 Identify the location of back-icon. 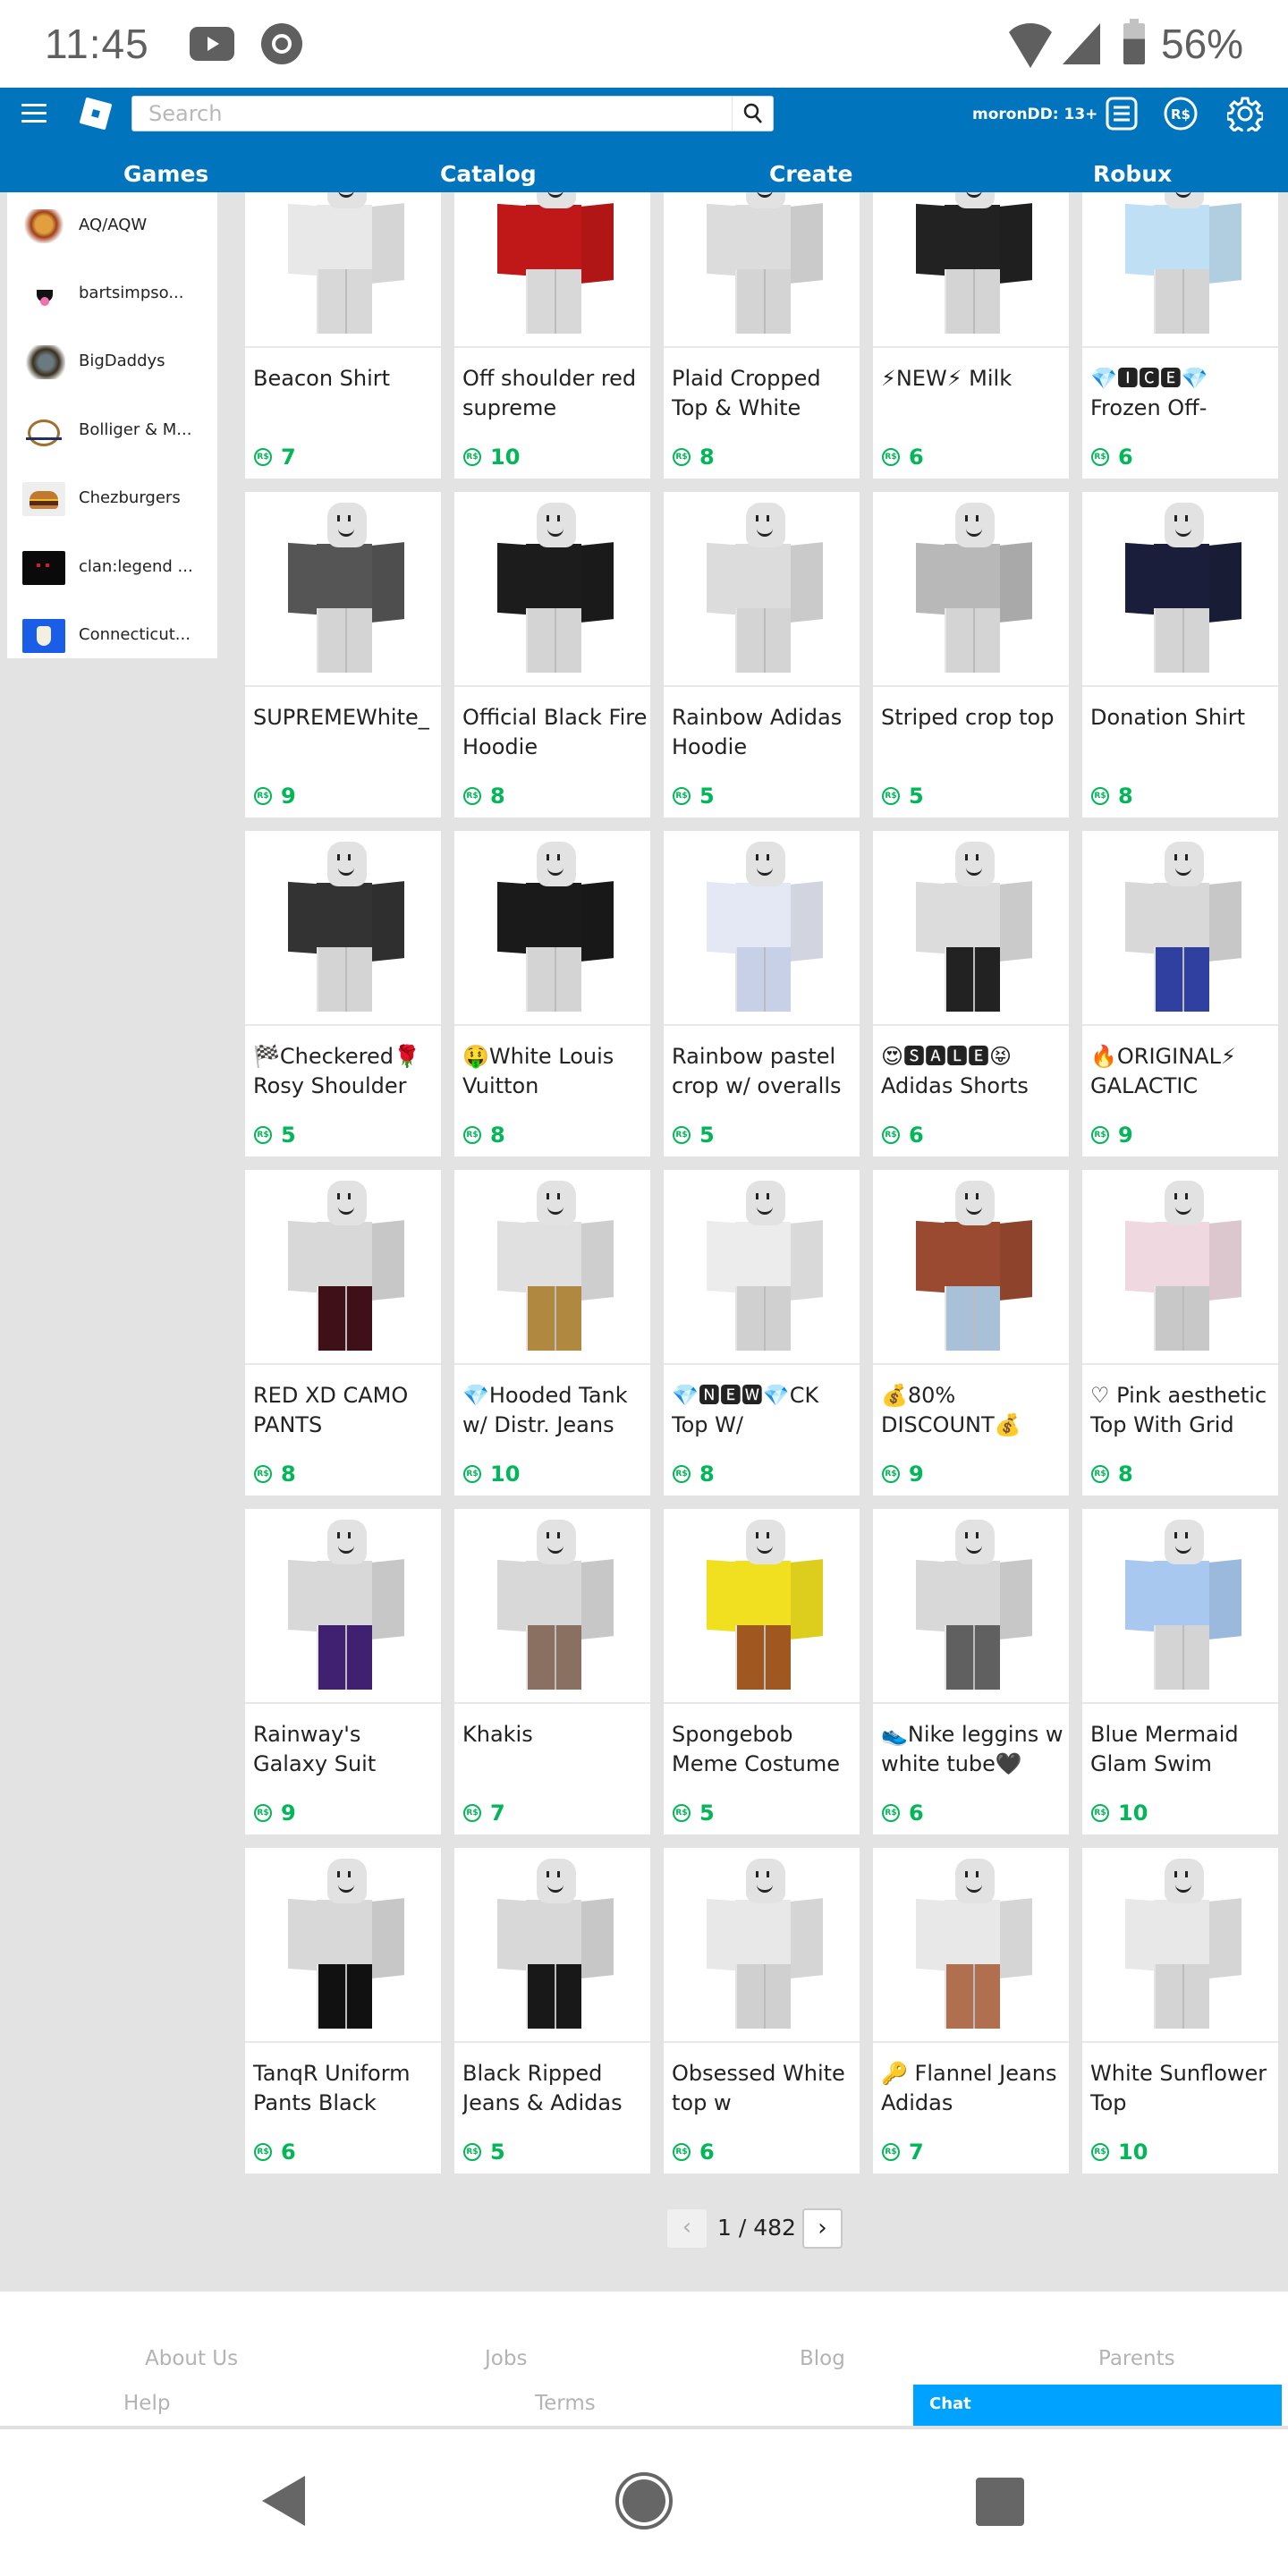
(283, 2501).